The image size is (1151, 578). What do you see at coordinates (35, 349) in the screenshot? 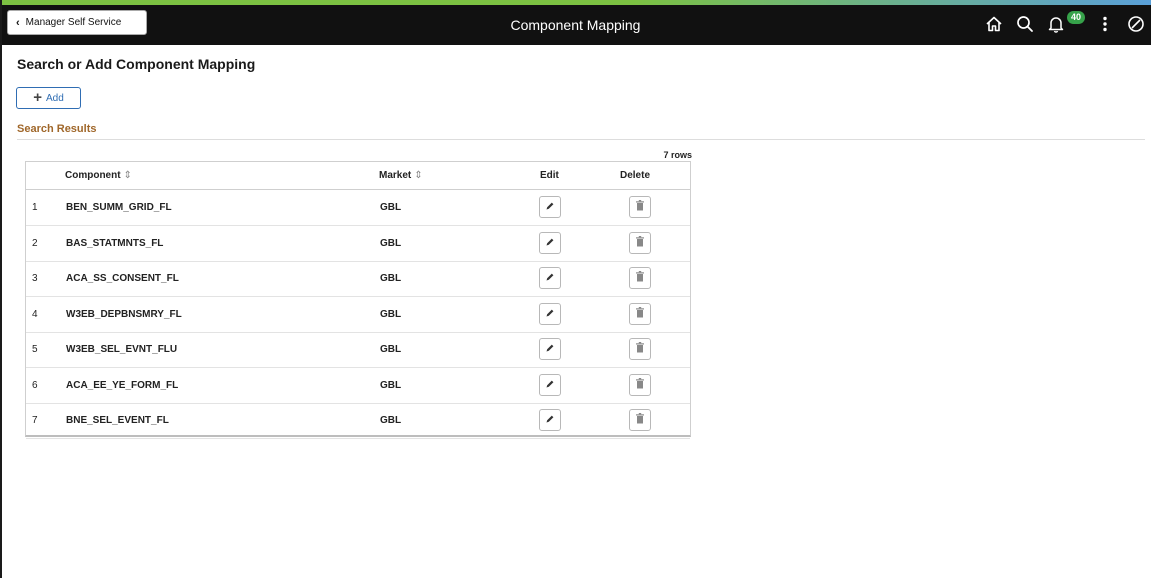
I see `row-number: 5` at bounding box center [35, 349].